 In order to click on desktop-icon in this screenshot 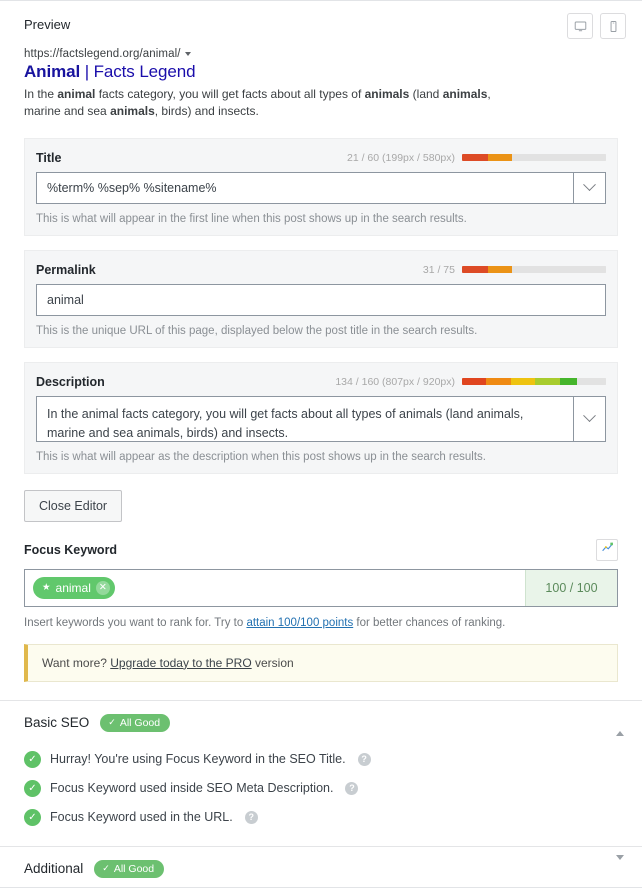, I will do `click(580, 26)`.